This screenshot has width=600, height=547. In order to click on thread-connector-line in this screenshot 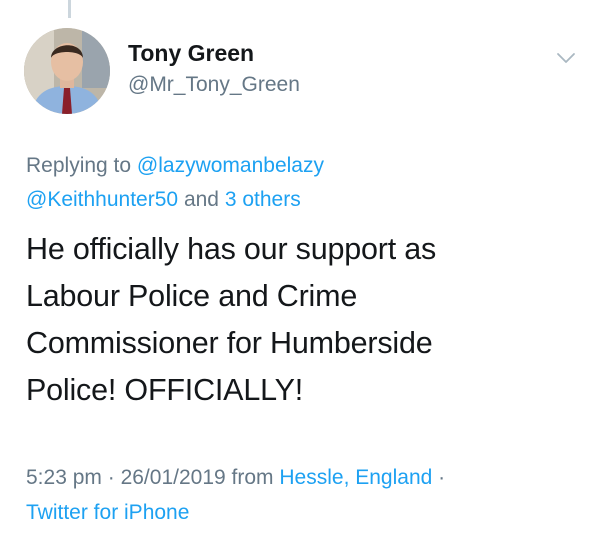, I will do `click(69, 9)`.